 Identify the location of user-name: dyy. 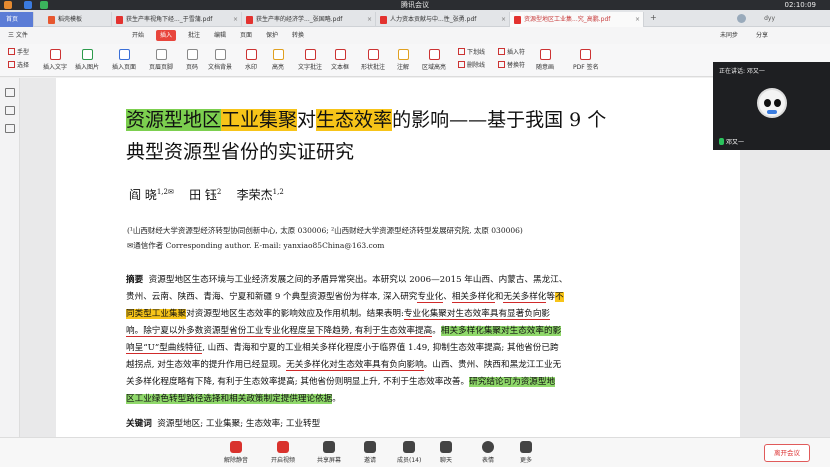
(769, 19).